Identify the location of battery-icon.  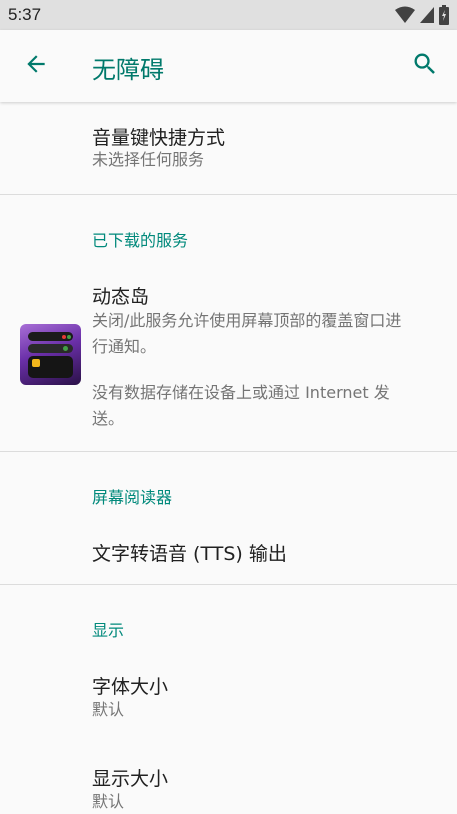
(444, 17).